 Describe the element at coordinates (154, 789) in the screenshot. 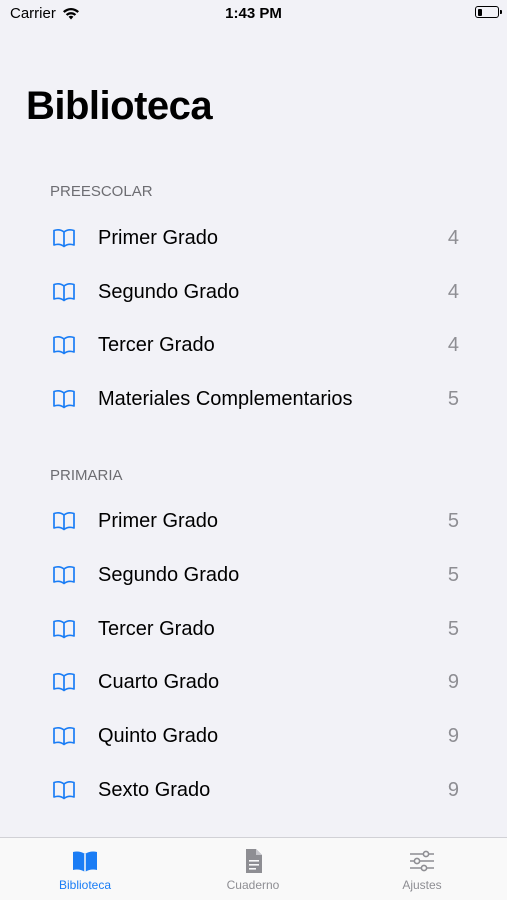

I see `list-item-label: Sexto Grado` at that location.